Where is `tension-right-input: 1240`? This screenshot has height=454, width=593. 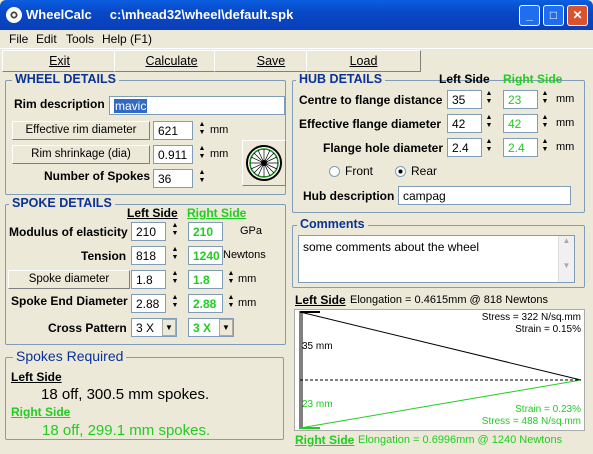 tension-right-input: 1240 is located at coordinates (205, 255).